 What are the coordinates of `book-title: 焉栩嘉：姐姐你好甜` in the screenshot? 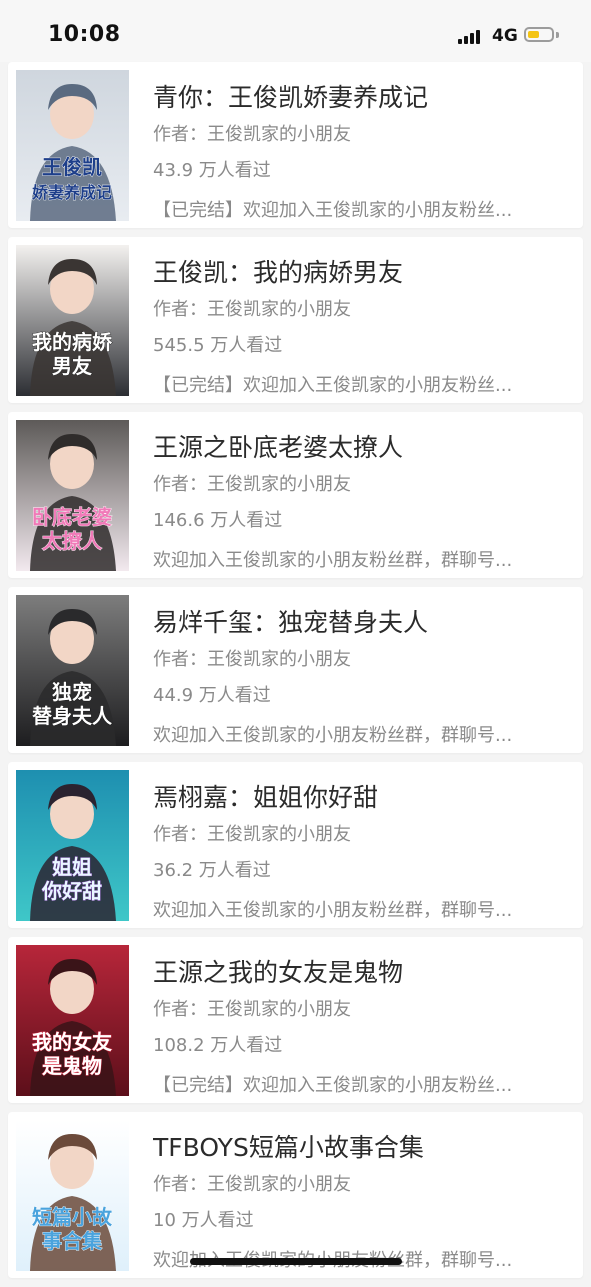 It's located at (266, 797).